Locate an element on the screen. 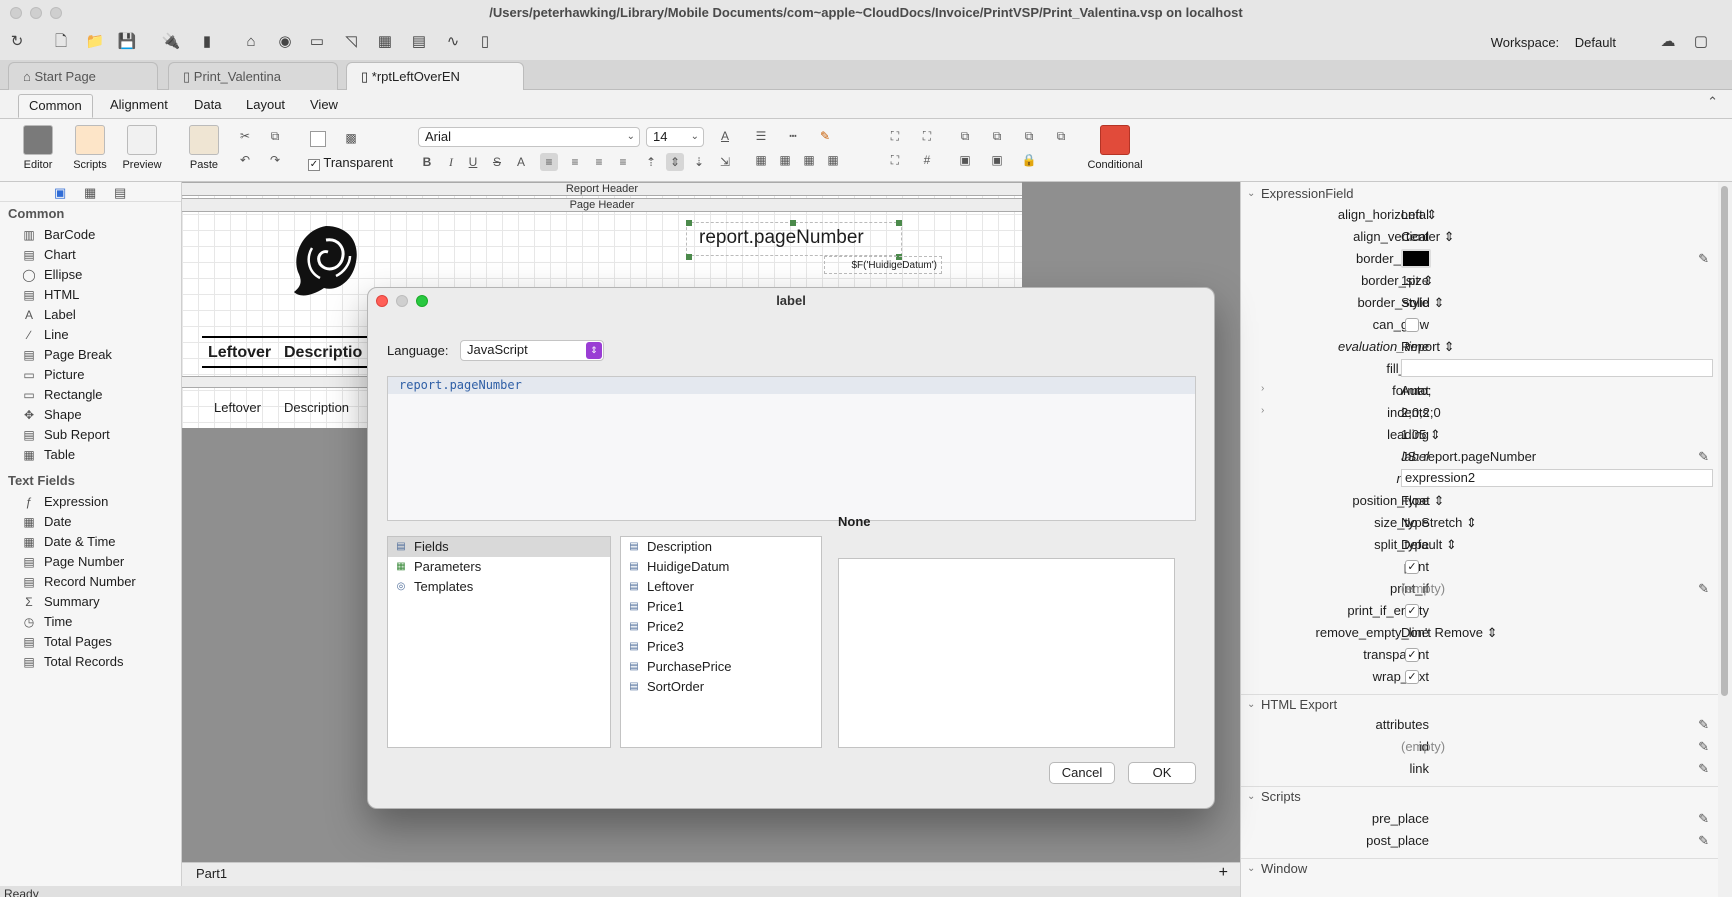 The image size is (1732, 897). workspace-value: Default is located at coordinates (1595, 42).